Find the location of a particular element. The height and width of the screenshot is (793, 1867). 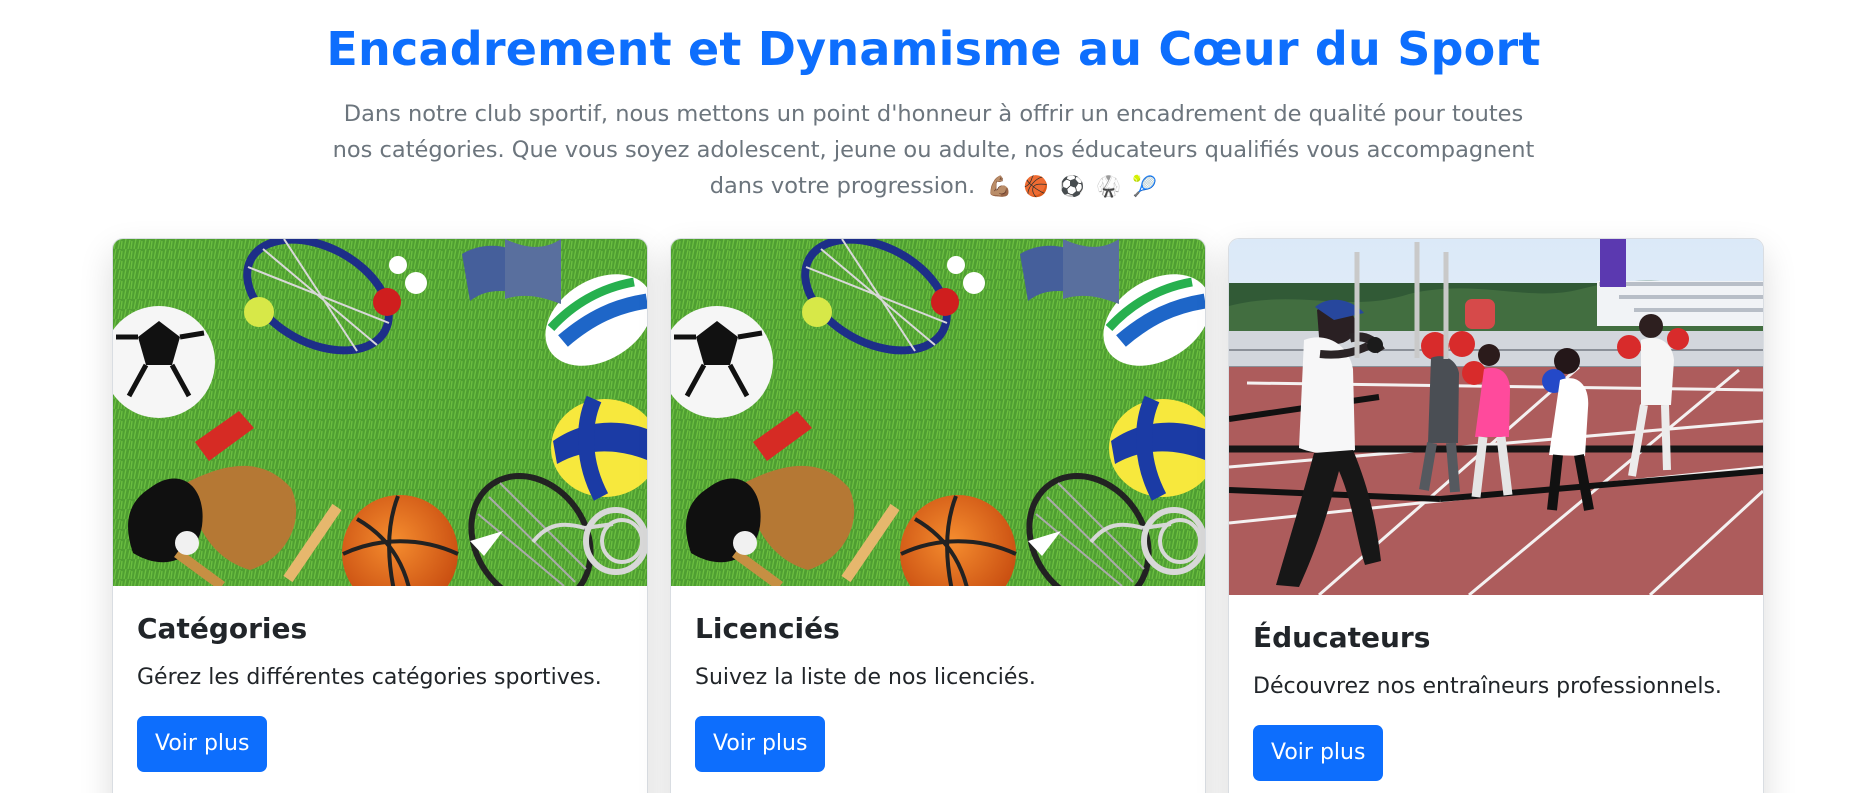

soccer-ball-icon: ⚽ is located at coordinates (1072, 186).